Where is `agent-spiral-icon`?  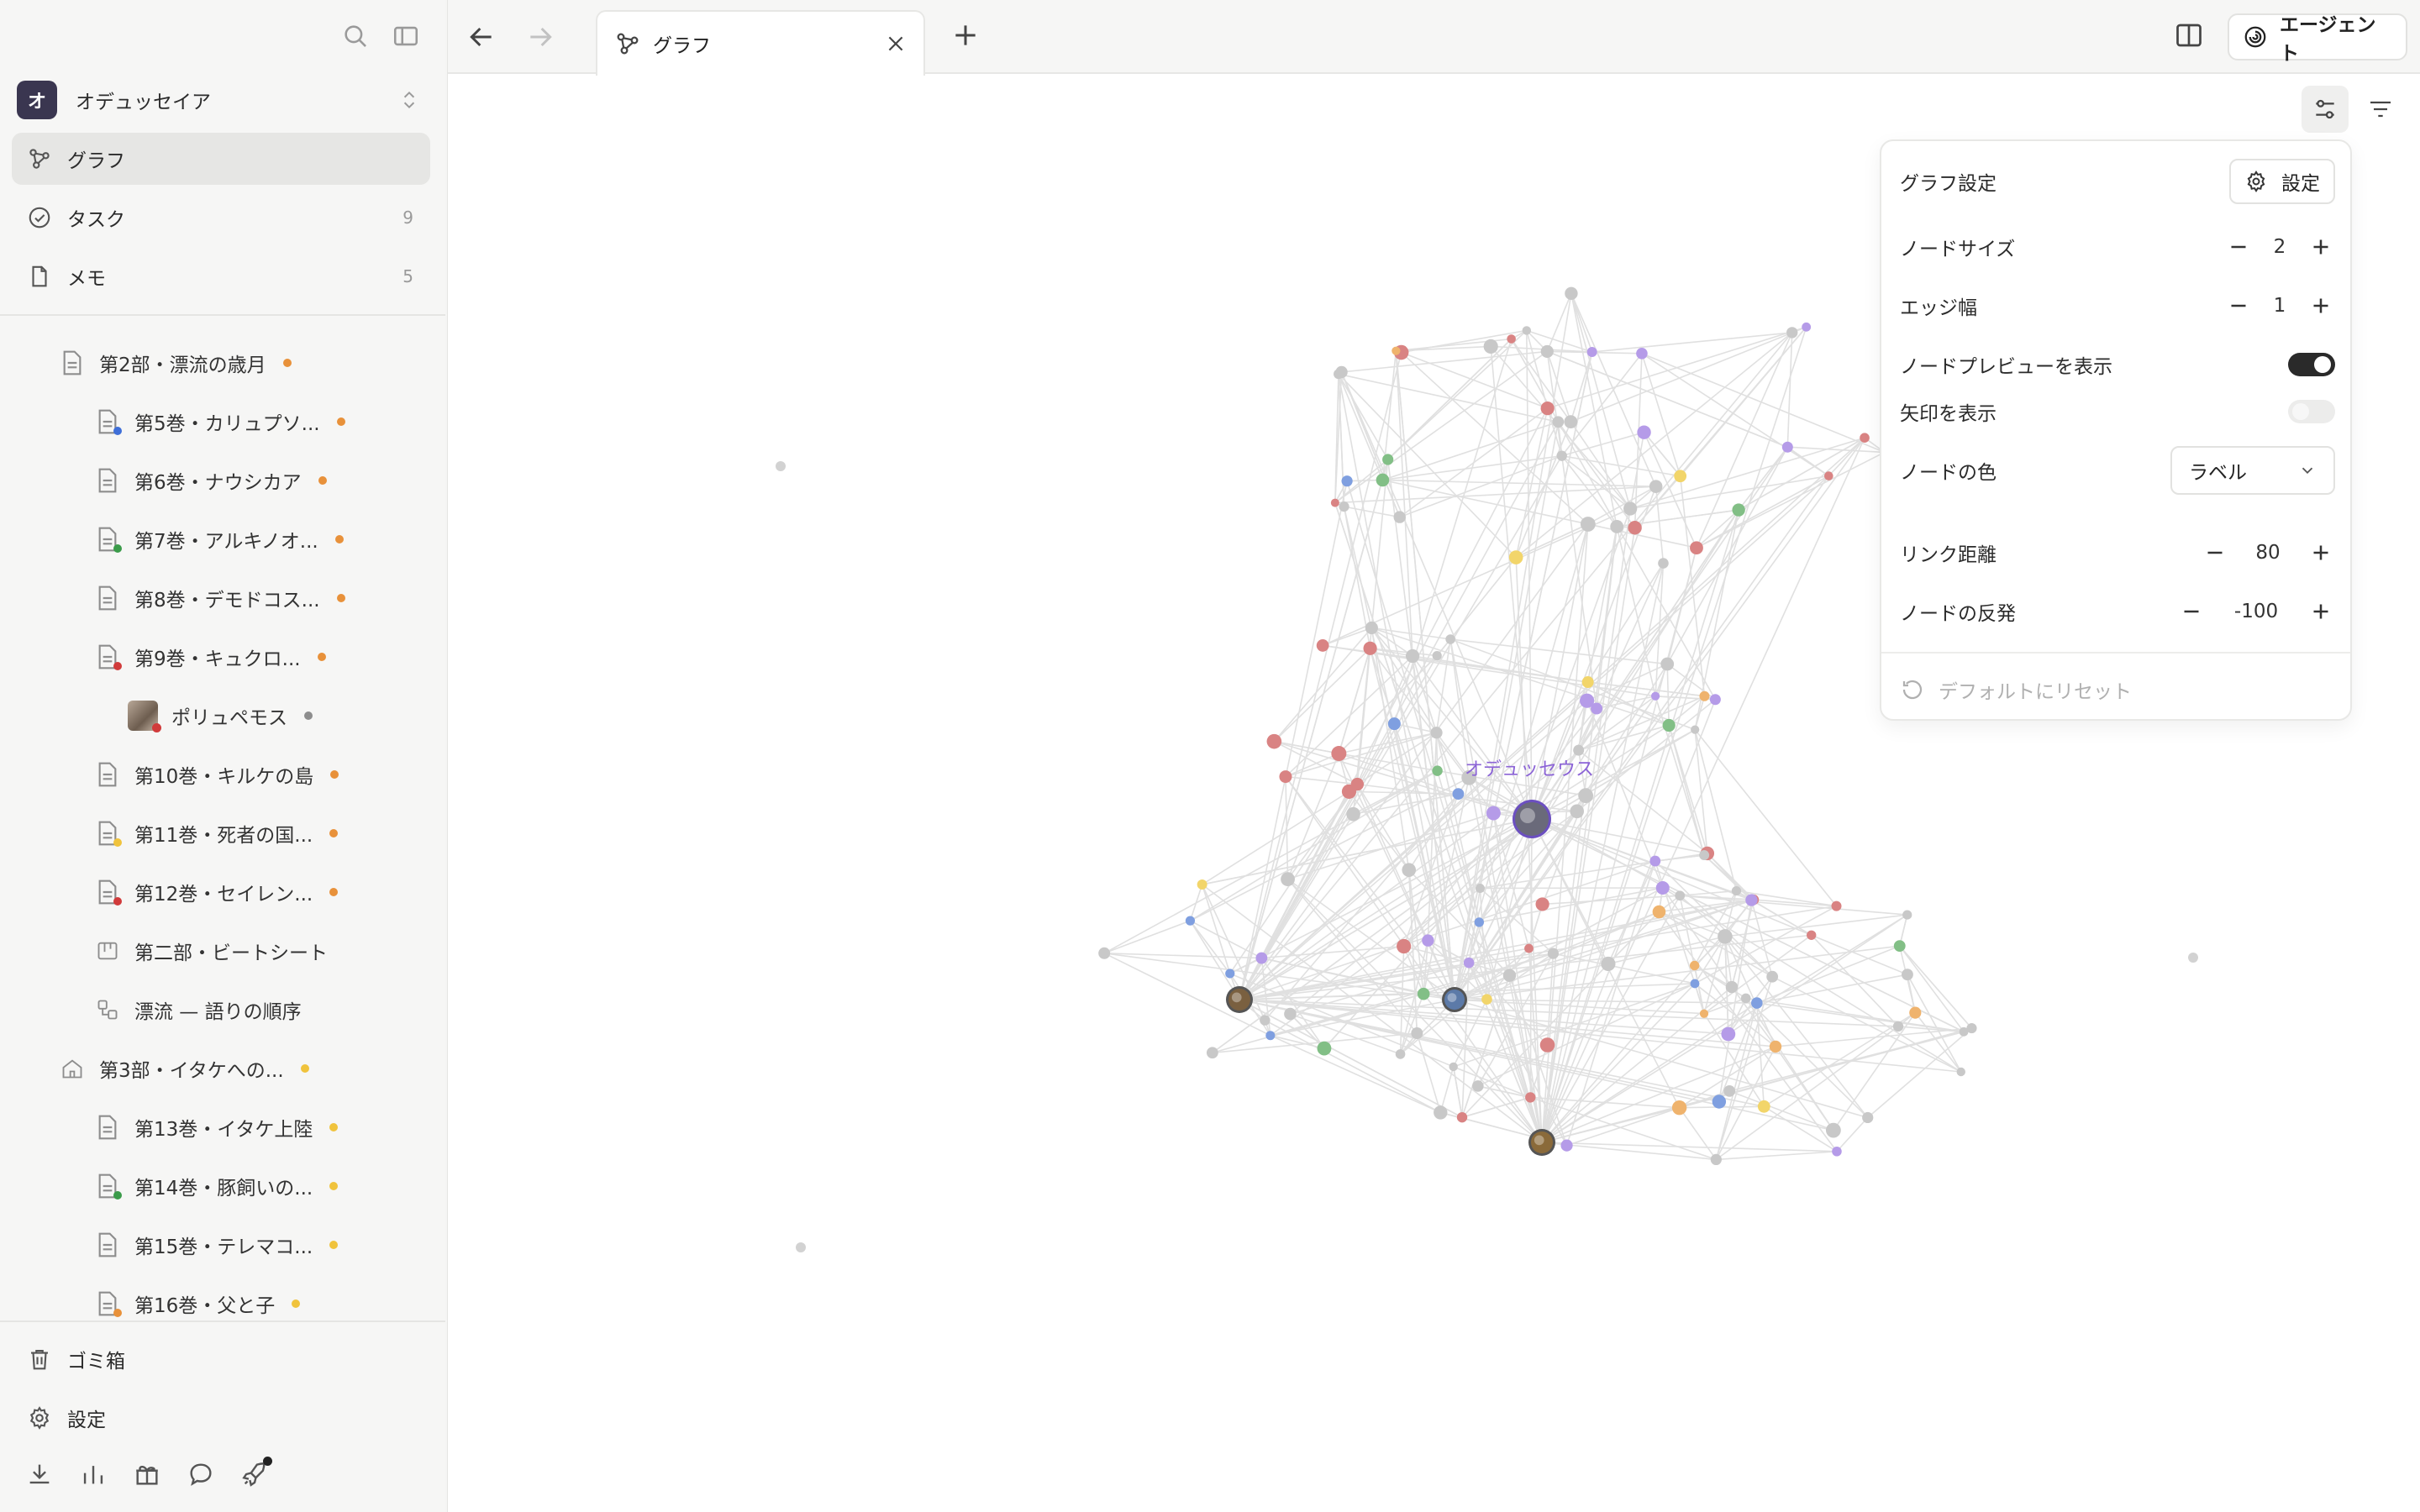 agent-spiral-icon is located at coordinates (2255, 37).